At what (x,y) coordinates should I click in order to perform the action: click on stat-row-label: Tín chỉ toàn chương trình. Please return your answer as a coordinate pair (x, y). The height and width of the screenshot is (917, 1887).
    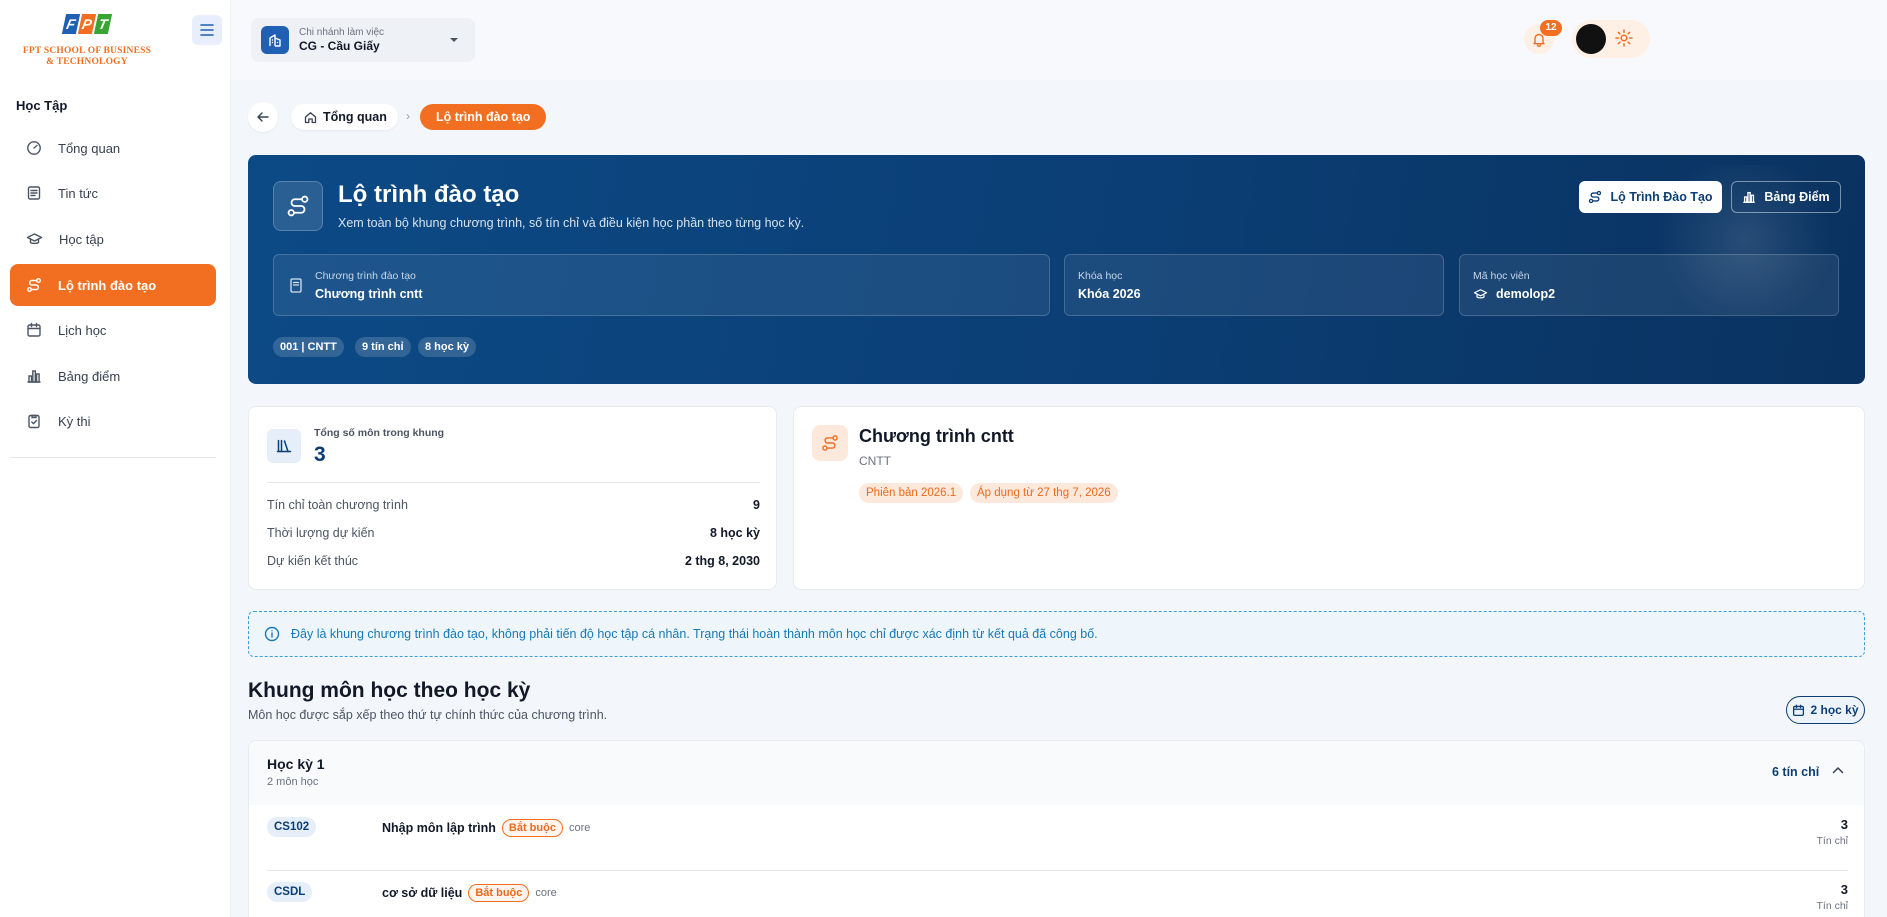
    Looking at the image, I should click on (337, 505).